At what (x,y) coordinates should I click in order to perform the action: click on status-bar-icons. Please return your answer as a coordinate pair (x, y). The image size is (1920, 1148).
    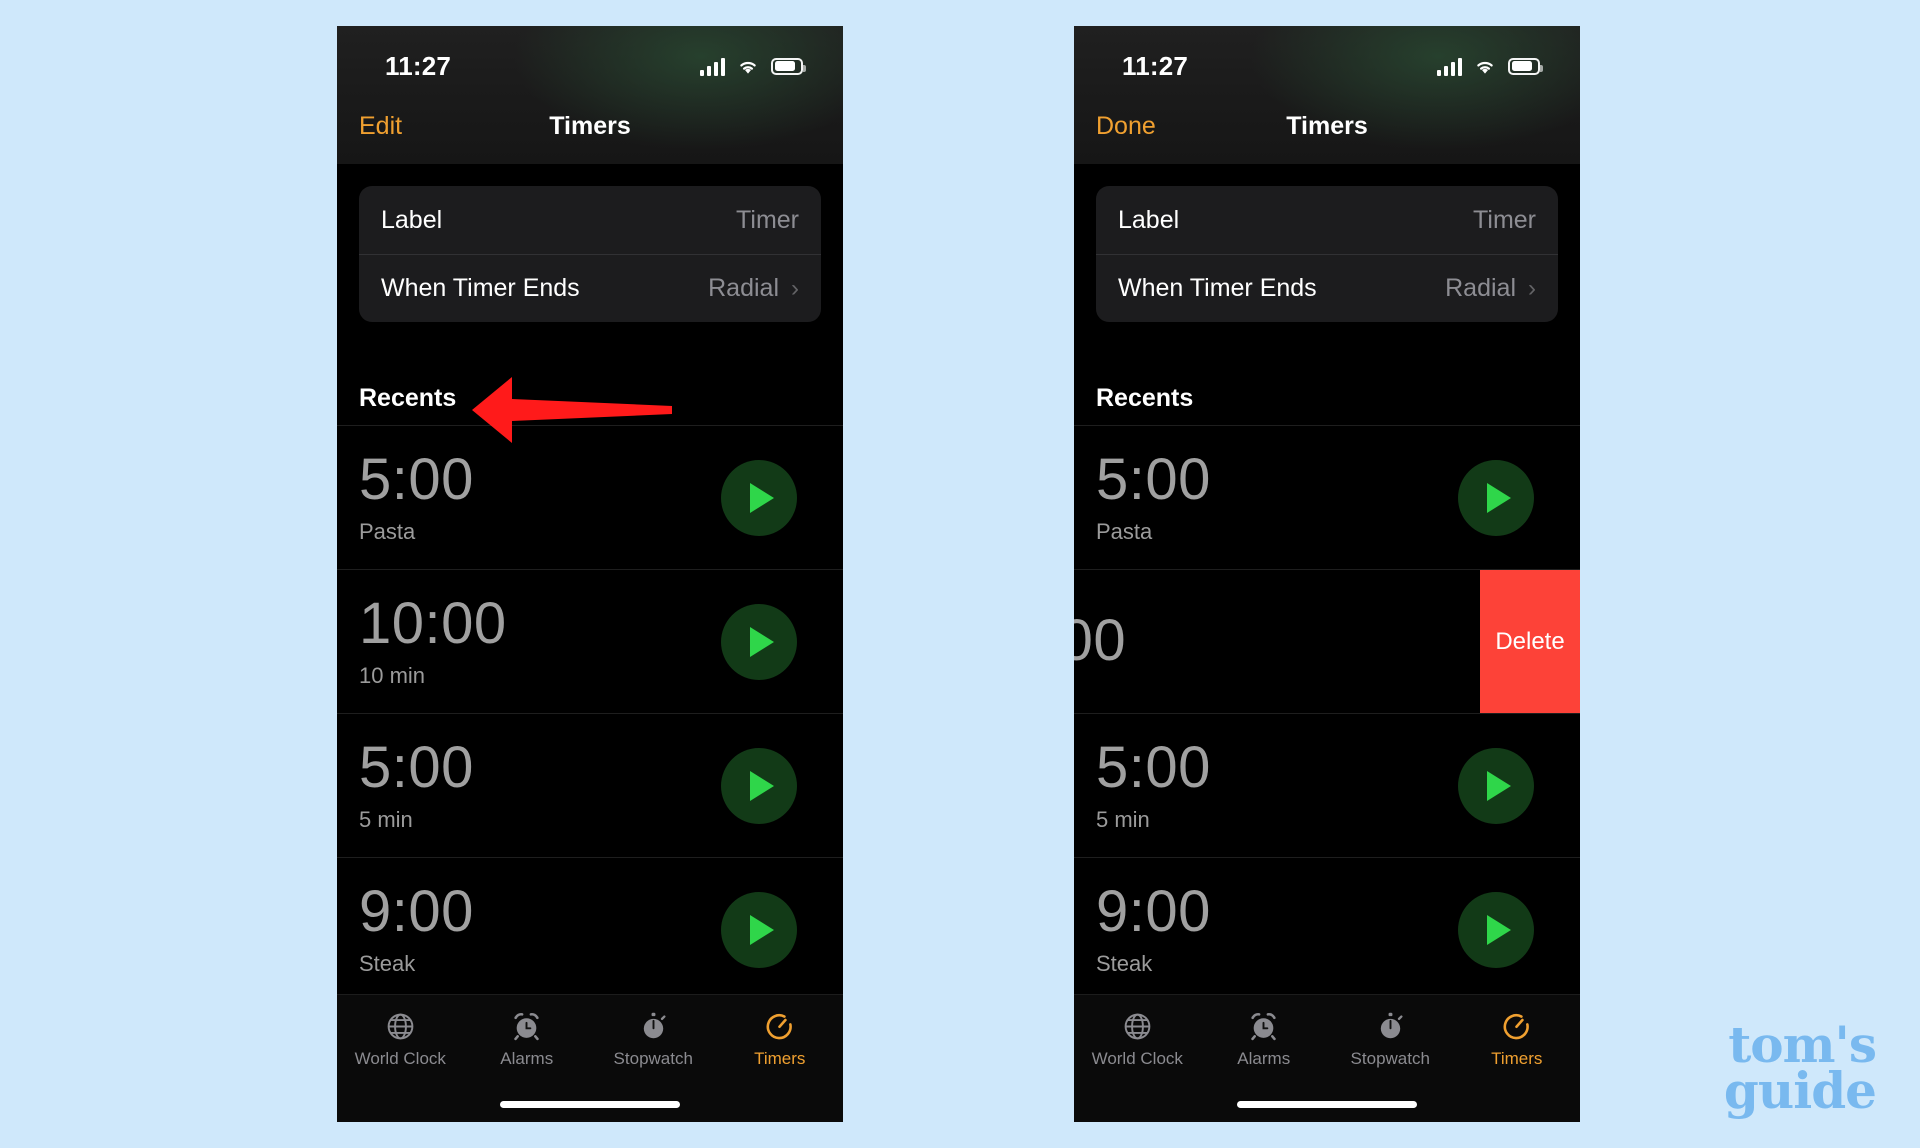
    Looking at the image, I should click on (752, 66).